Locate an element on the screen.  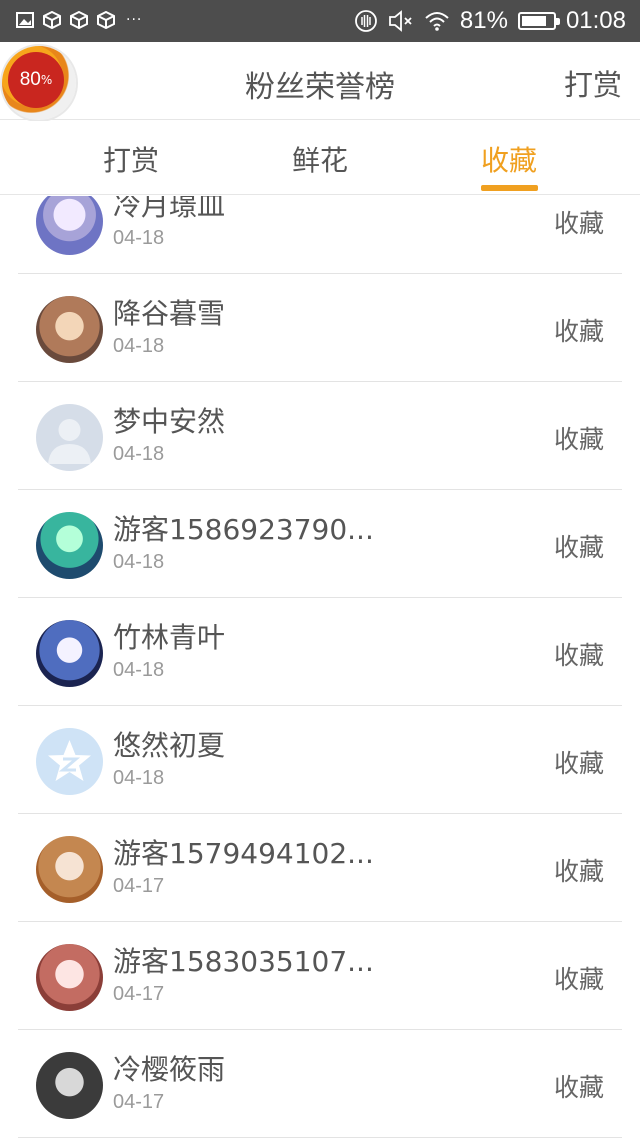
status-bar: ··· 81% 01:08 is located at coordinates (320, 21).